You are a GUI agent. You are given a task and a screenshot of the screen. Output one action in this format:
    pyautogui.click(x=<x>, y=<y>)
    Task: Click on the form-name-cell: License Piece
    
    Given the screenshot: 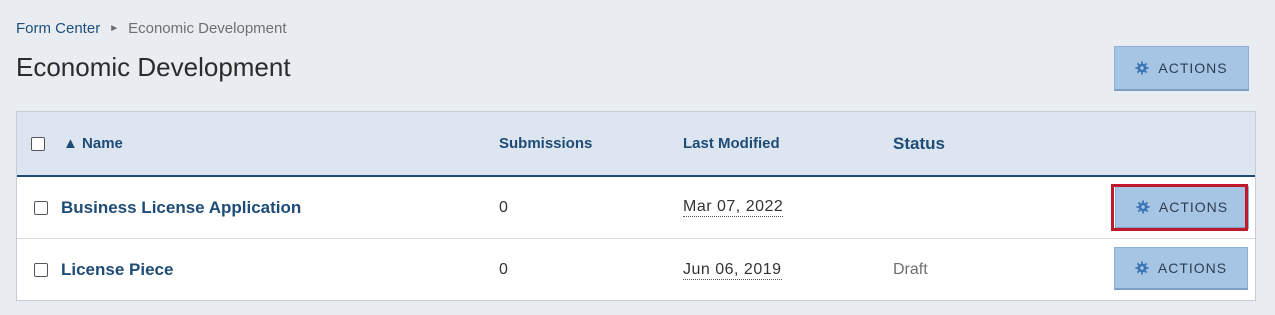 What is the action you would take?
    pyautogui.click(x=117, y=270)
    